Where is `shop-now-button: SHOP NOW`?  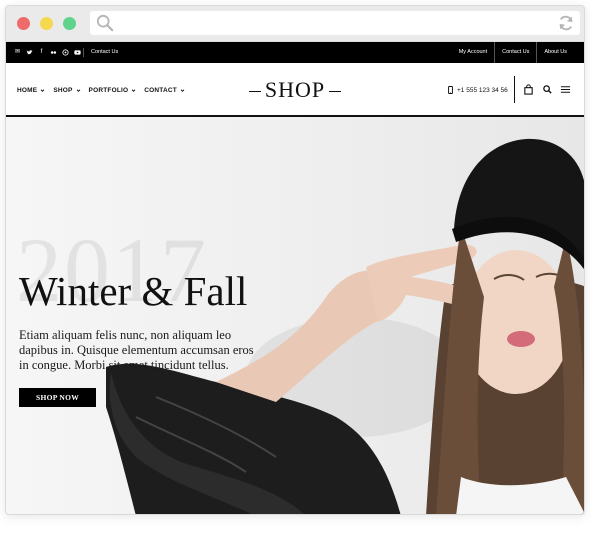
shop-now-button: SHOP NOW is located at coordinates (57, 397).